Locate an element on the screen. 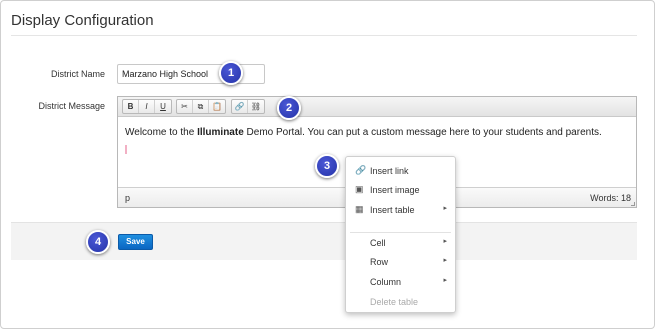 This screenshot has height=329, width=655. copy-icon: ⧉ is located at coordinates (201, 106).